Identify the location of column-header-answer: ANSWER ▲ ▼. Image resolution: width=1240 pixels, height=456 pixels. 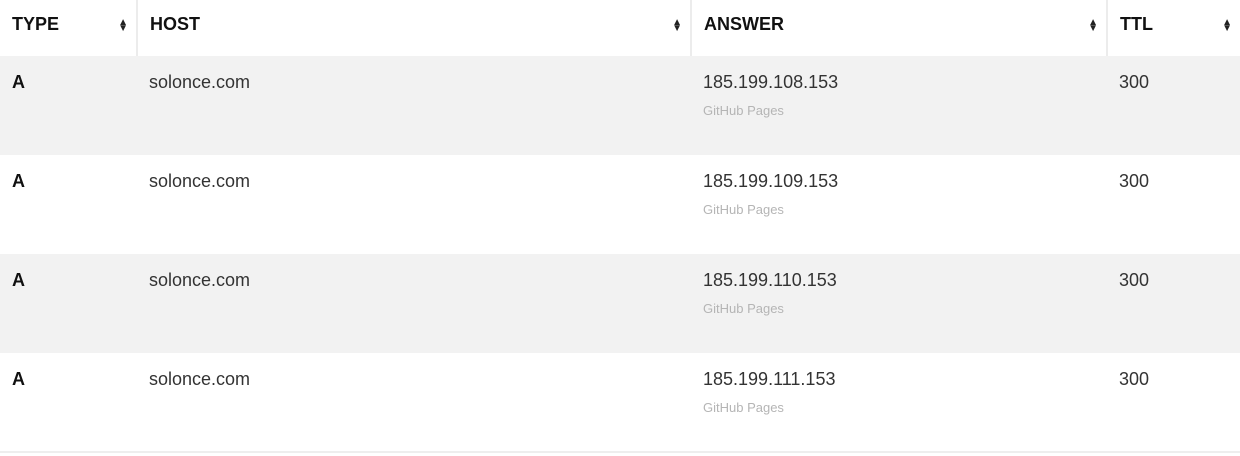
(898, 28).